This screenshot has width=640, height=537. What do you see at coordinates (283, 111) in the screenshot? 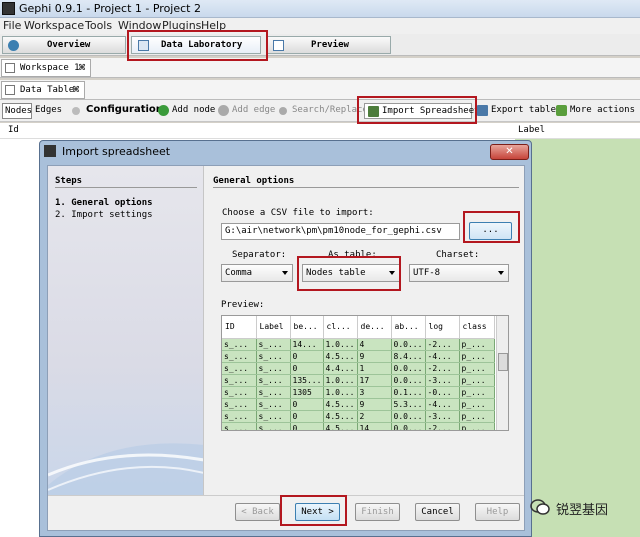
I see `search-icon` at bounding box center [283, 111].